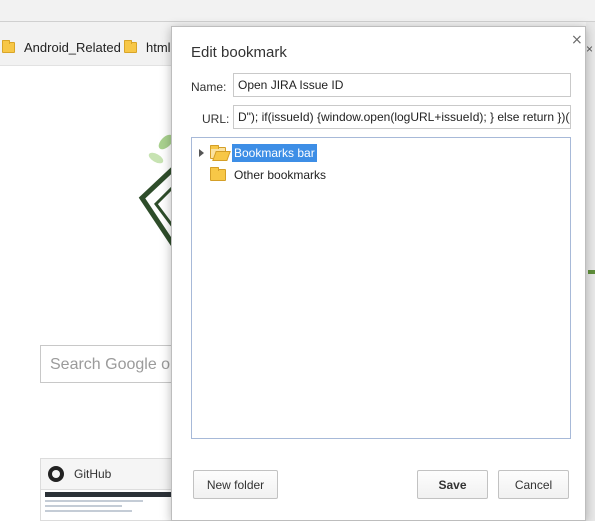  Describe the element at coordinates (280, 175) in the screenshot. I see `tree-item-label: Other bookmarks` at that location.